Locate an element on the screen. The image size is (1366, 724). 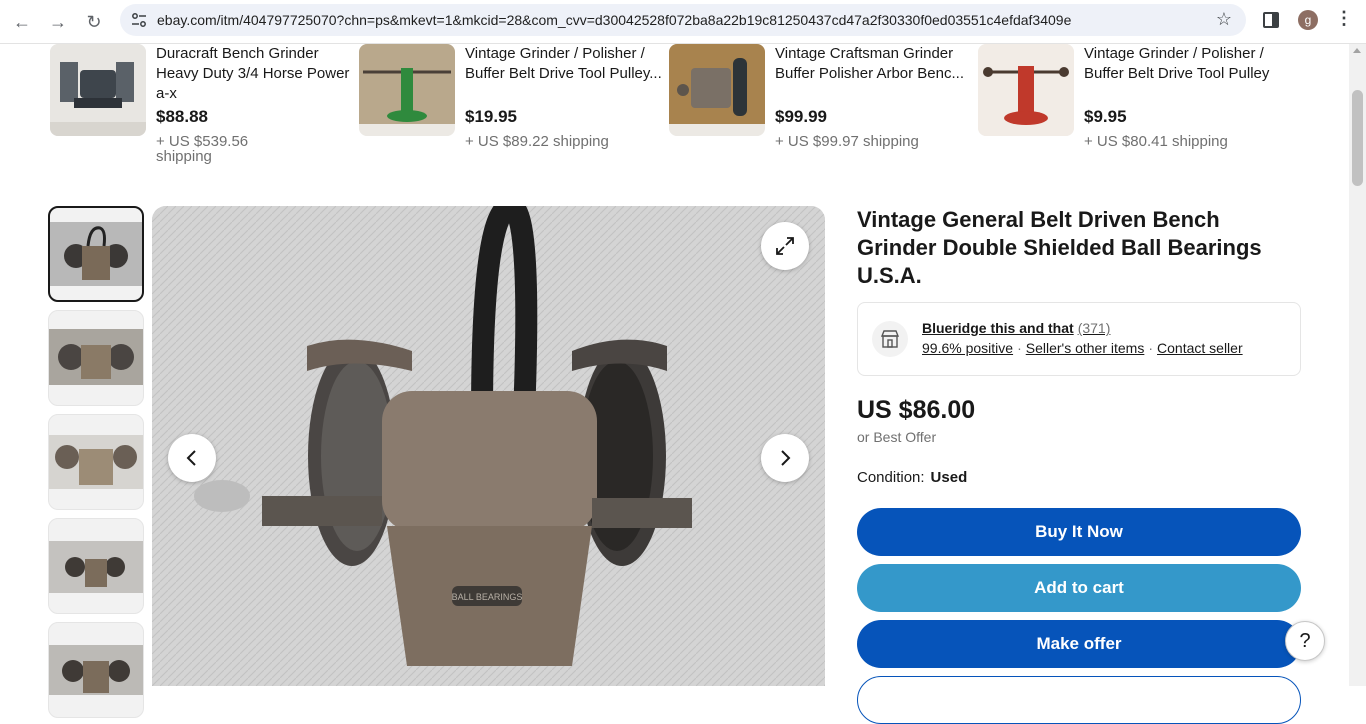
watchlist-button is located at coordinates (1079, 700).